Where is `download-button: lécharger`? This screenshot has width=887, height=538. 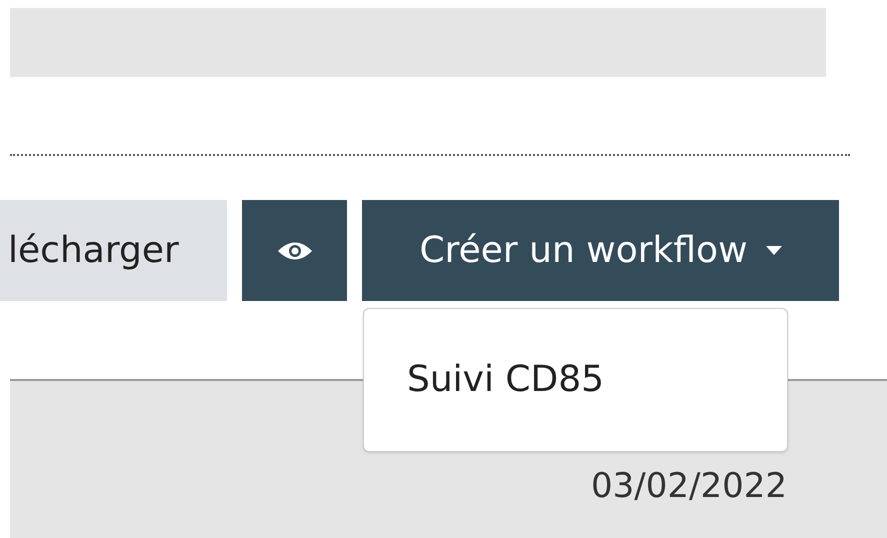 download-button: lécharger is located at coordinates (113, 250).